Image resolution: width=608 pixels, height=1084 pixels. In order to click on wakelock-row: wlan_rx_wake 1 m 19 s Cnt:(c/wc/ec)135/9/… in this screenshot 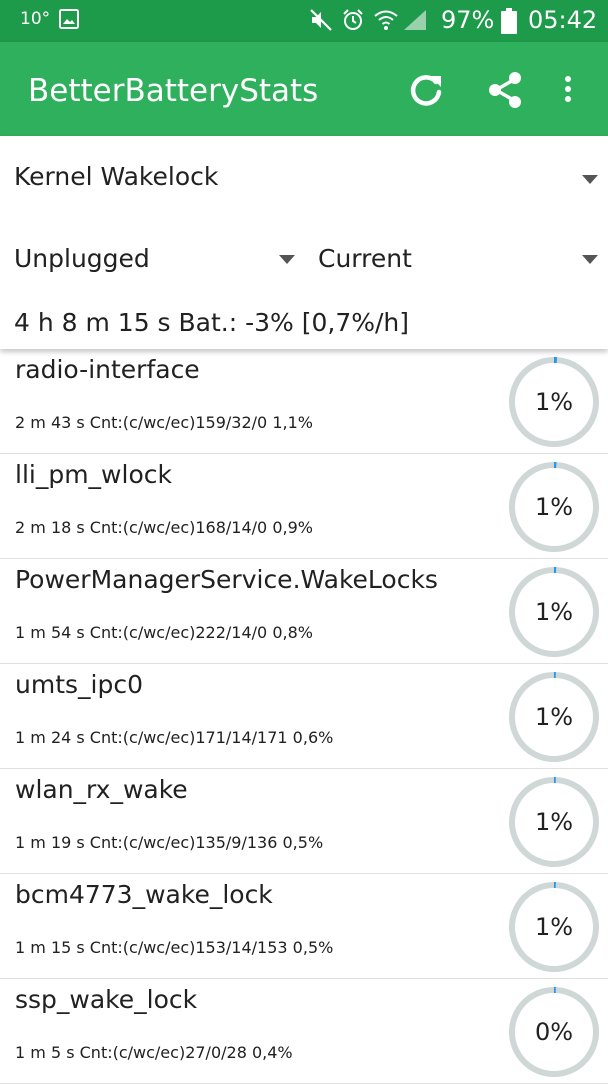, I will do `click(304, 821)`.